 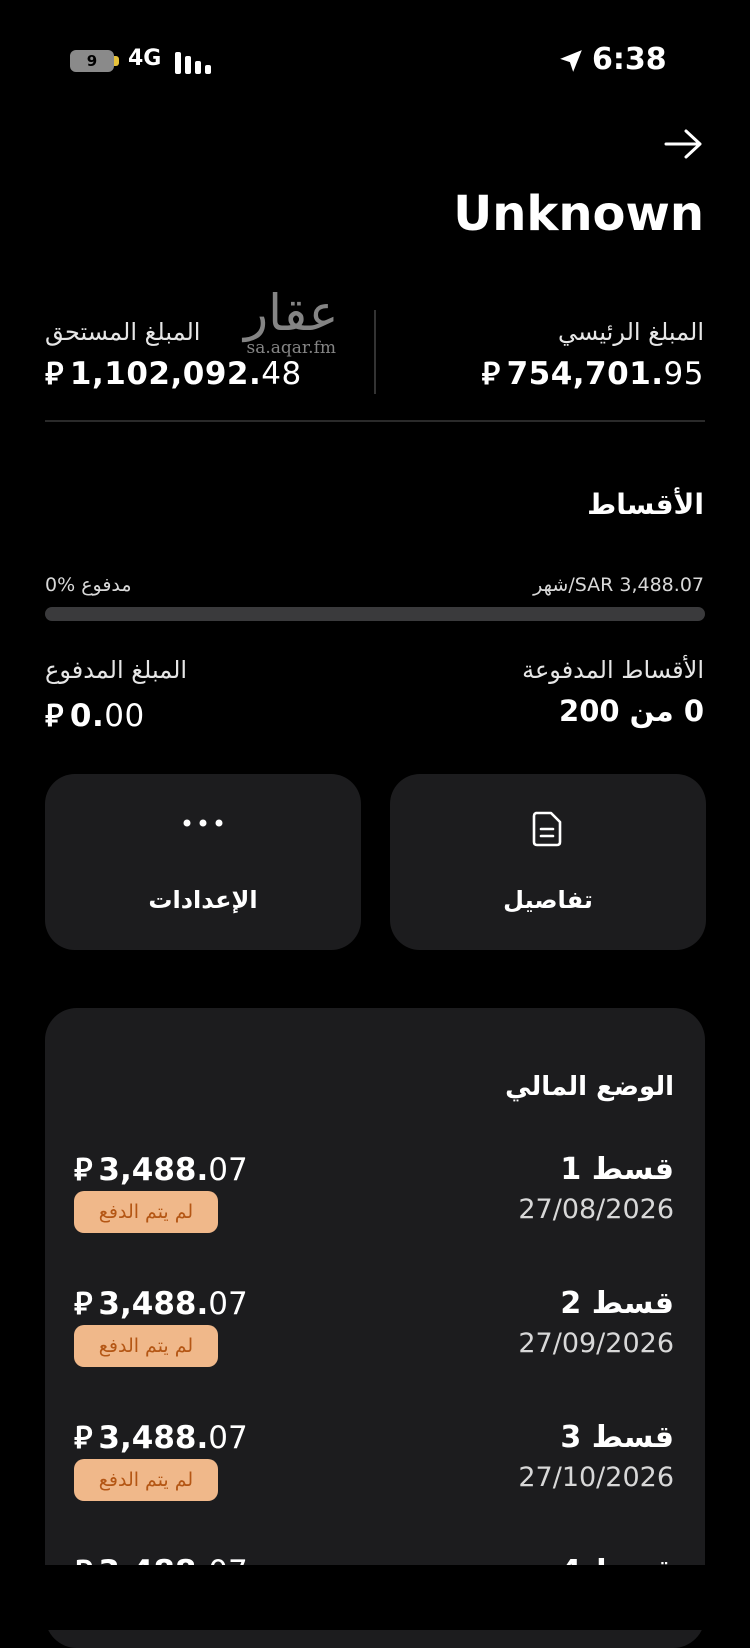 I want to click on back-arrow-icon, so click(x=684, y=144).